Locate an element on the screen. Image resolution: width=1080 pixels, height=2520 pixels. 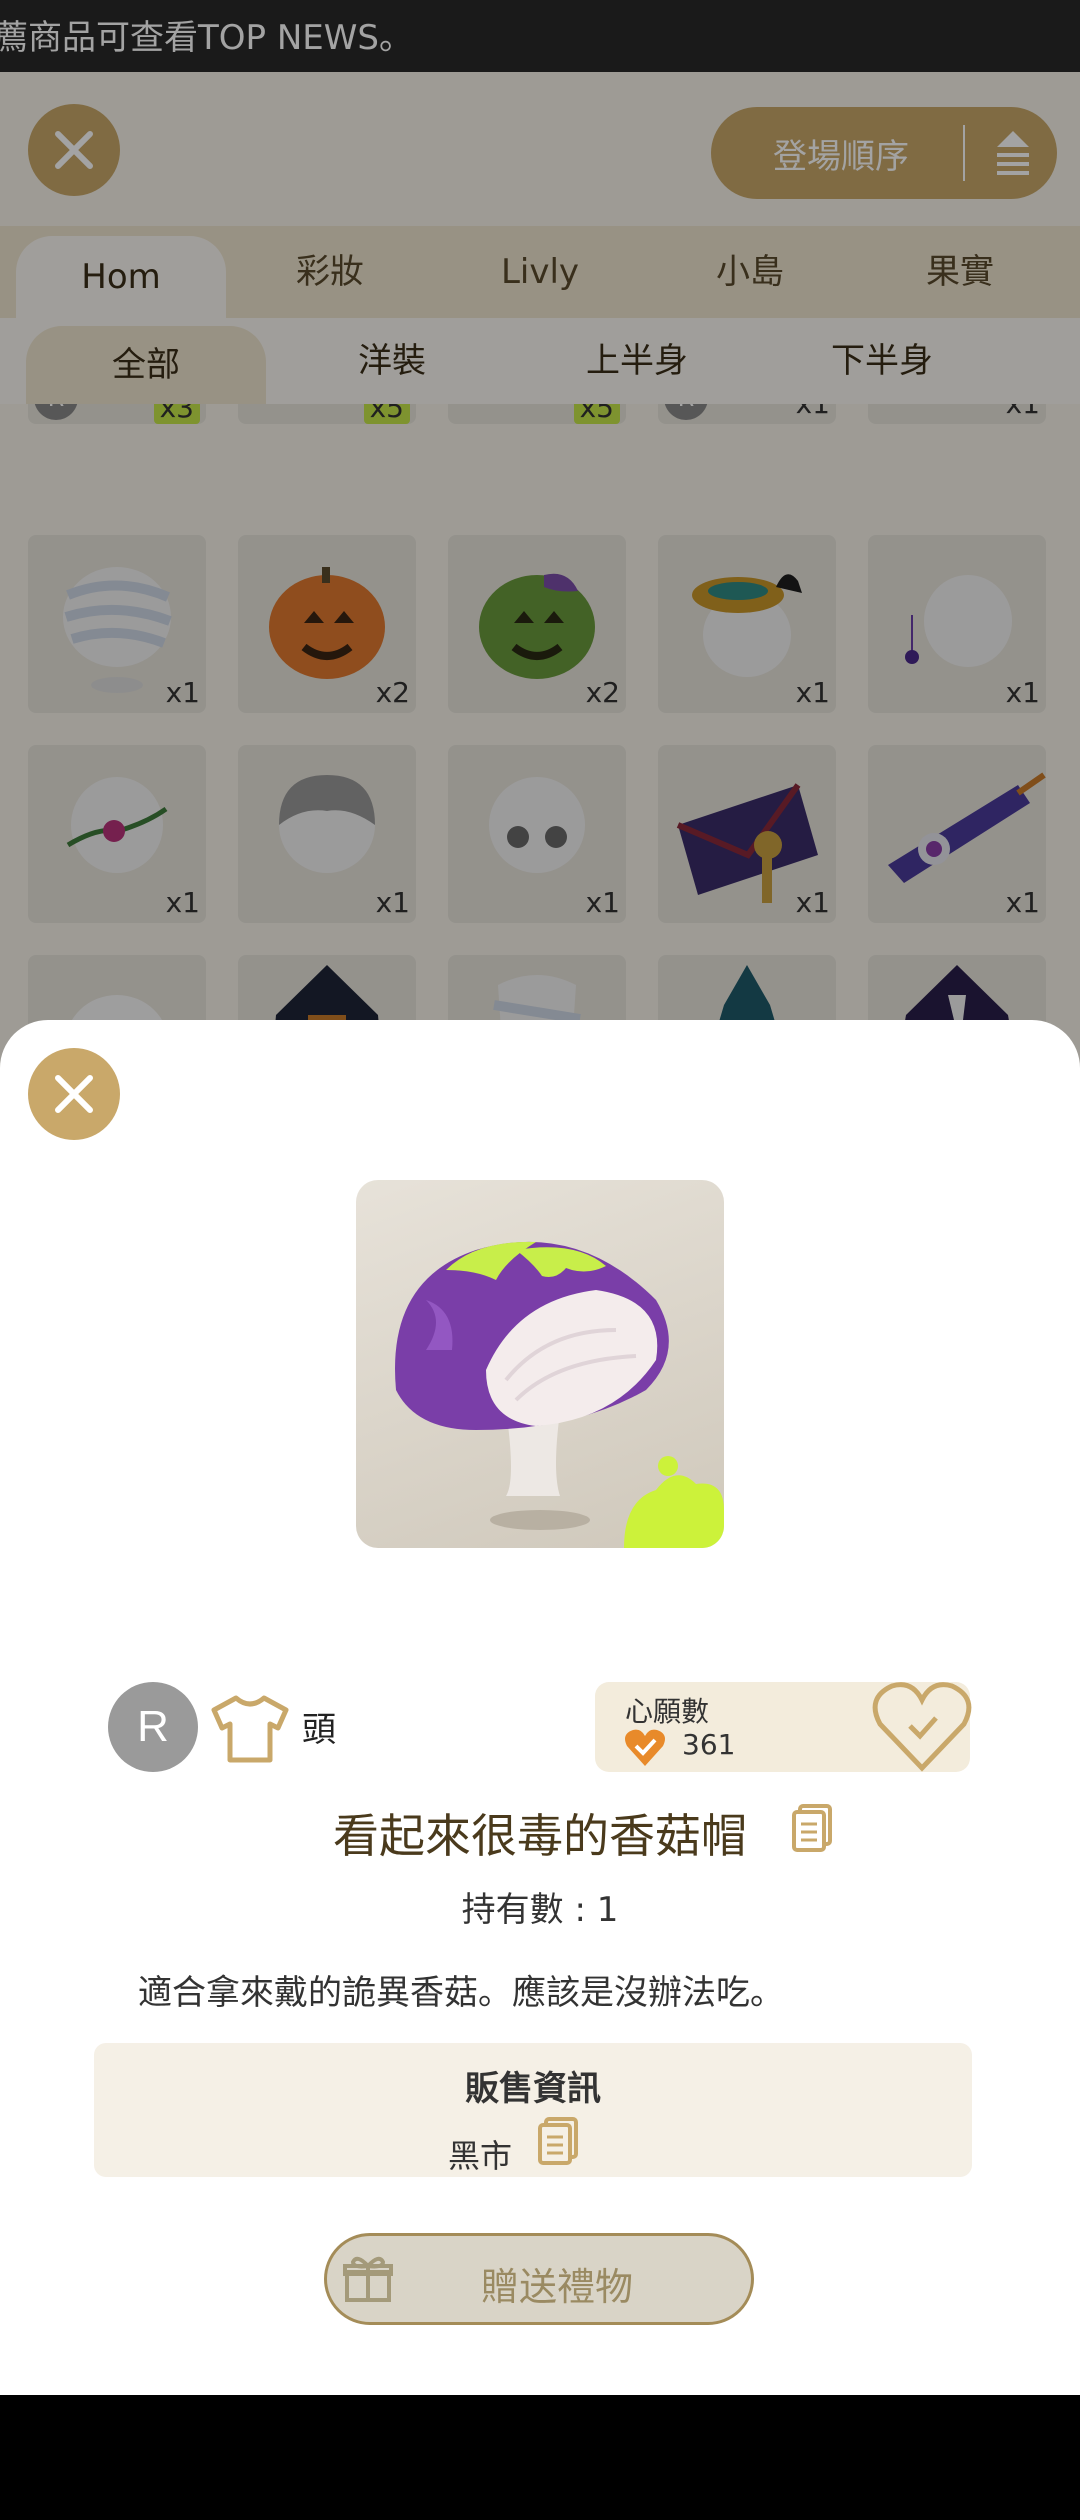
gift-icon is located at coordinates (368, 2279).